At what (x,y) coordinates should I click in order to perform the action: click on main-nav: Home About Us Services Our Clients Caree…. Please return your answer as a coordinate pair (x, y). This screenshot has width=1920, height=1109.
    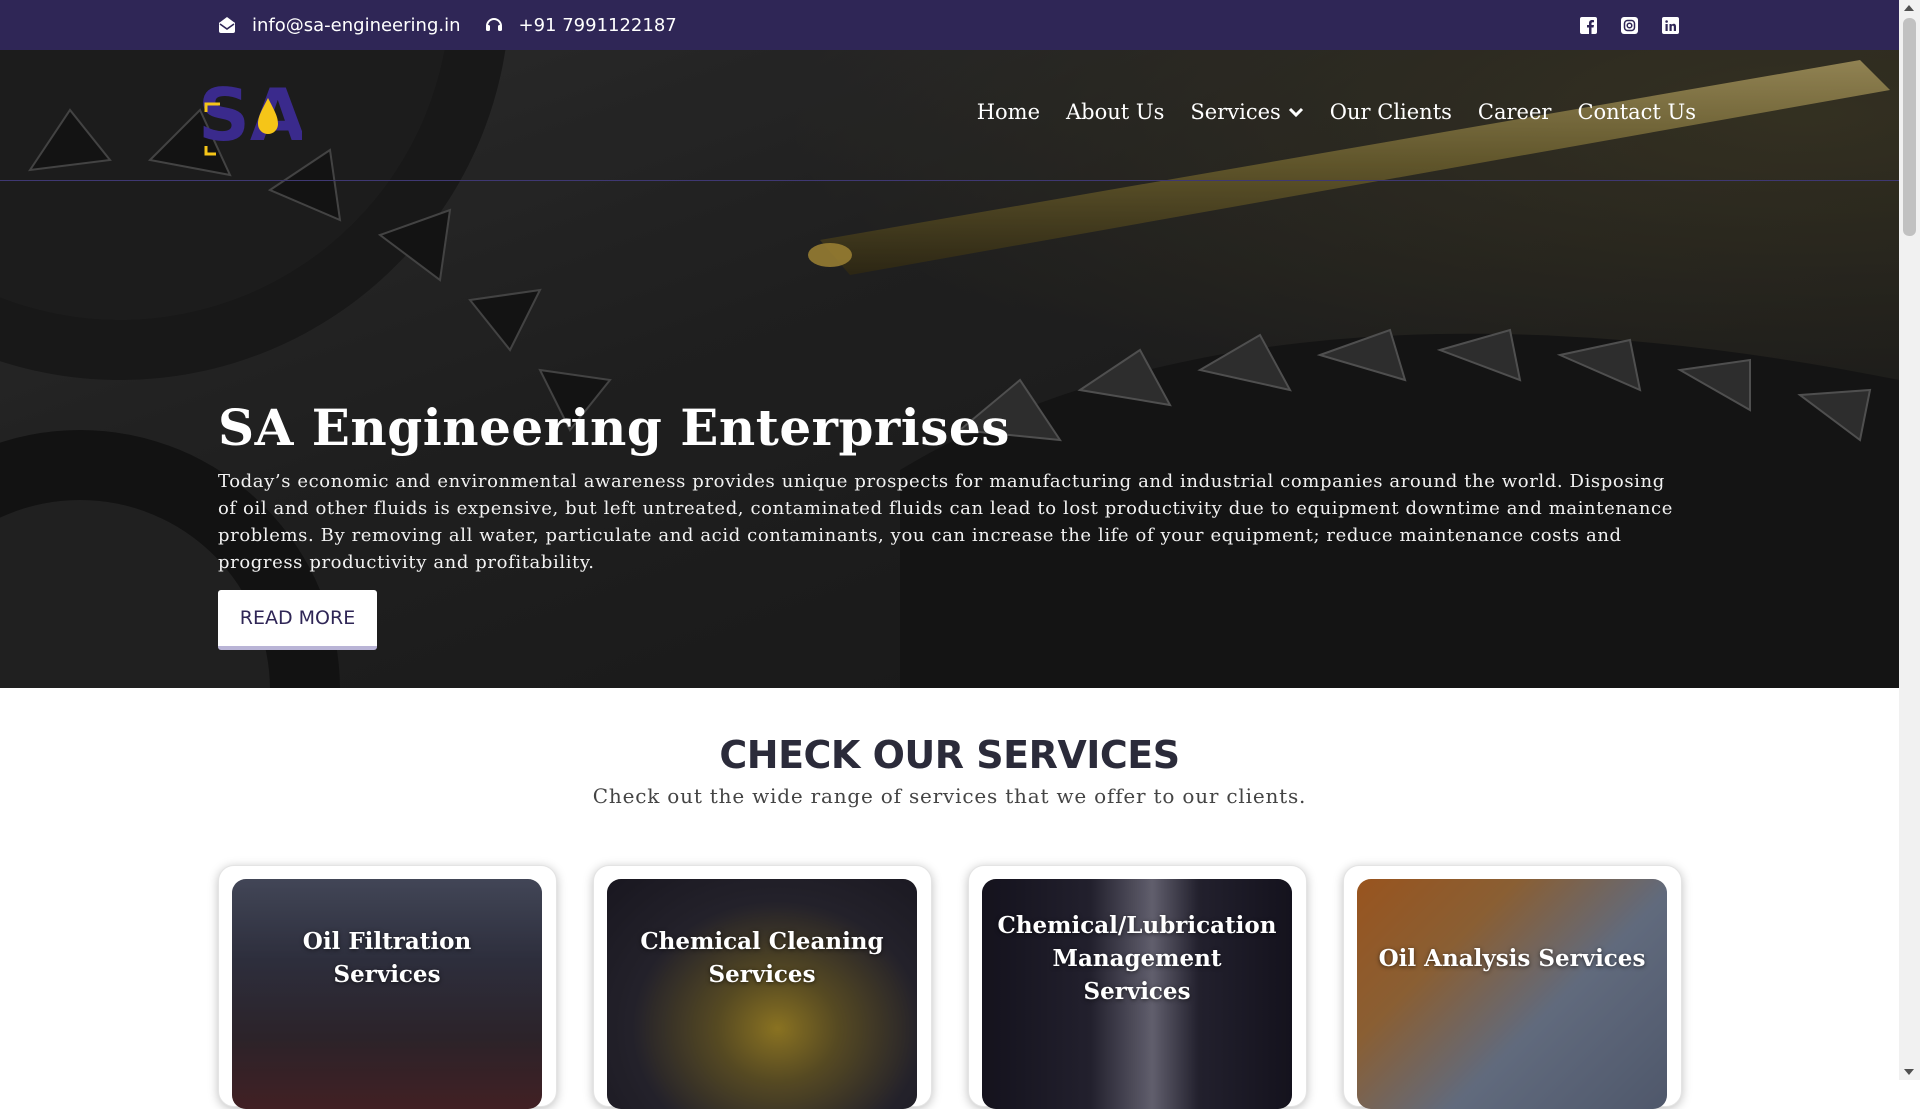
    Looking at the image, I should click on (1323, 112).